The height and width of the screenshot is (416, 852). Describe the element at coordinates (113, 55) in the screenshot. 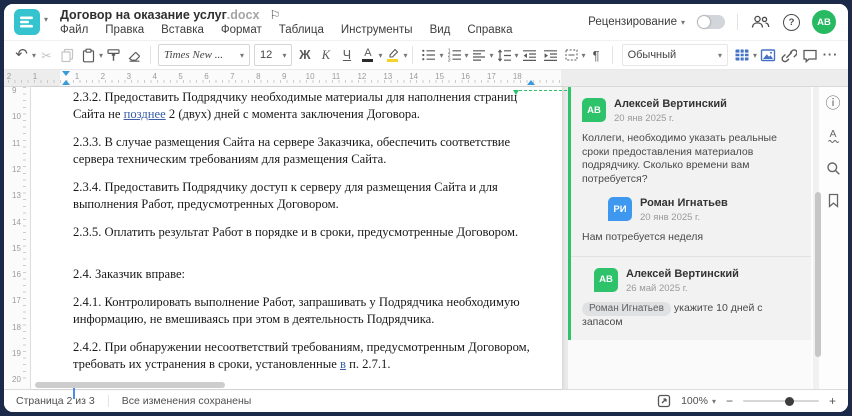

I see `format-painter-button` at that location.